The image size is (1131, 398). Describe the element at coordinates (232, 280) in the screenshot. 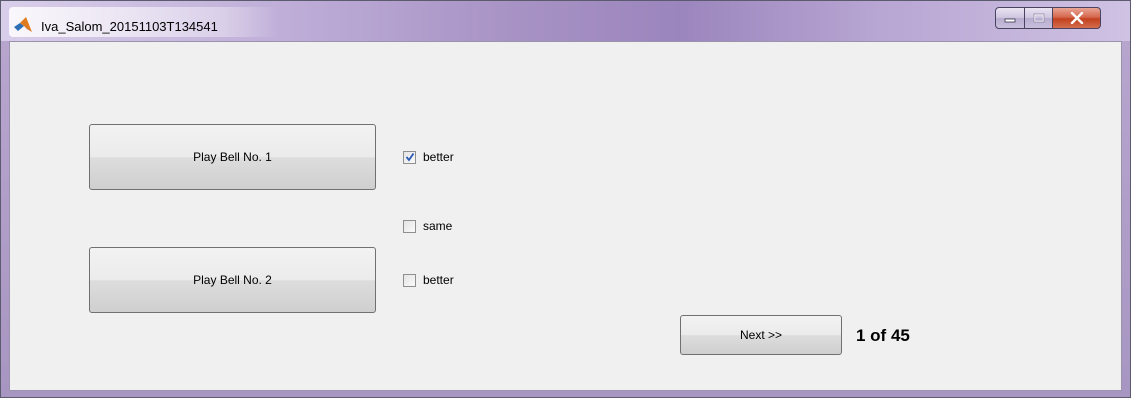

I see `play-bell-2-button: Play Bell No. 2` at that location.